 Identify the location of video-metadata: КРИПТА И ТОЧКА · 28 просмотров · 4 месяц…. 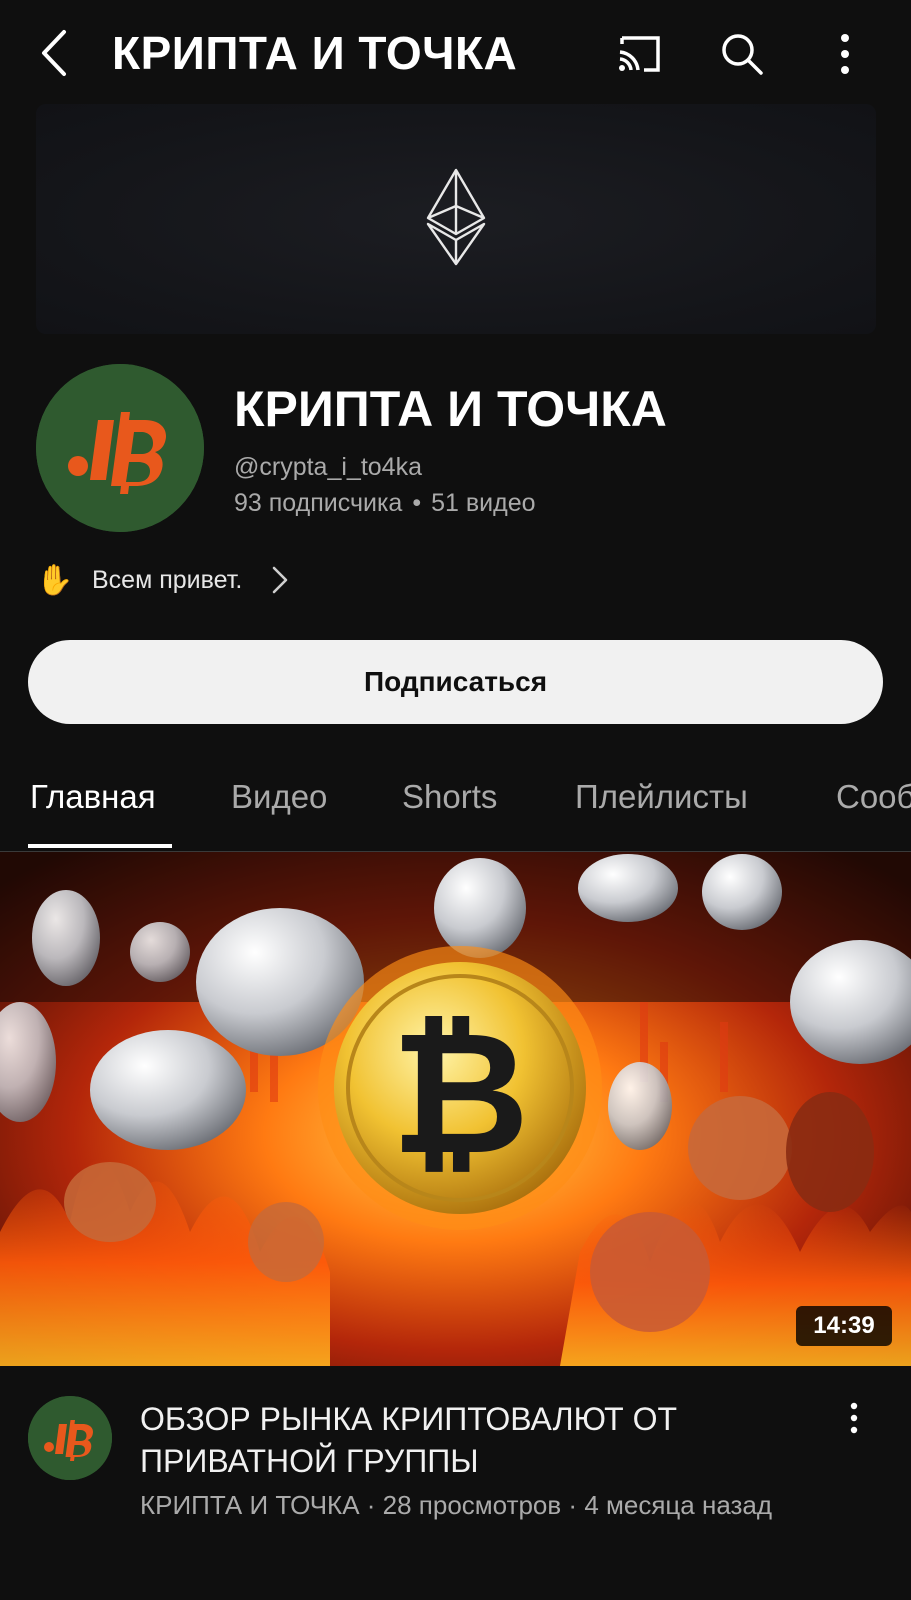
(490, 1505).